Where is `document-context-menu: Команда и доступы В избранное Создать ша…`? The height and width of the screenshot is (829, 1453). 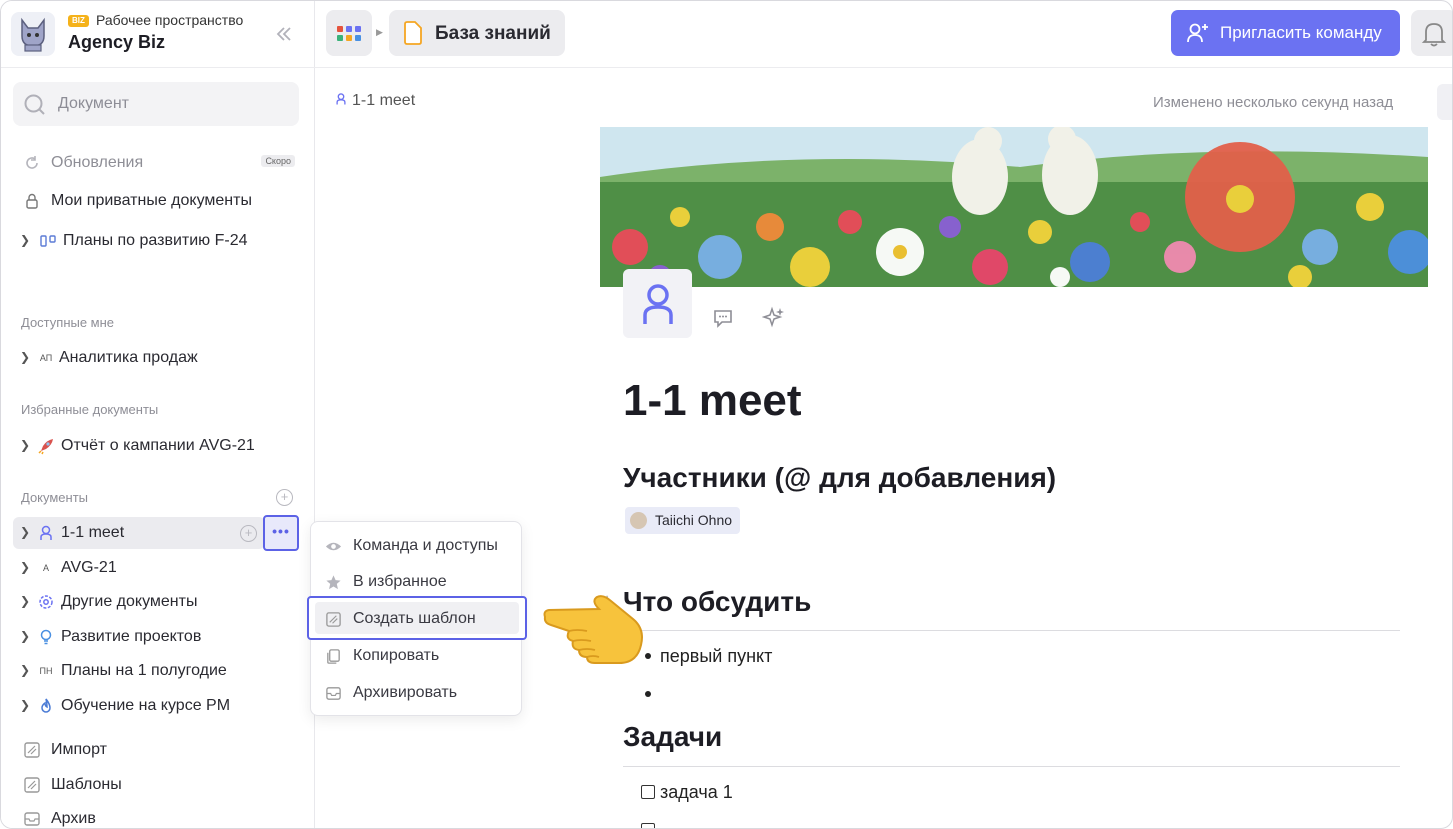
document-context-menu: Команда и доступы В избранное Создать ша… is located at coordinates (417, 618).